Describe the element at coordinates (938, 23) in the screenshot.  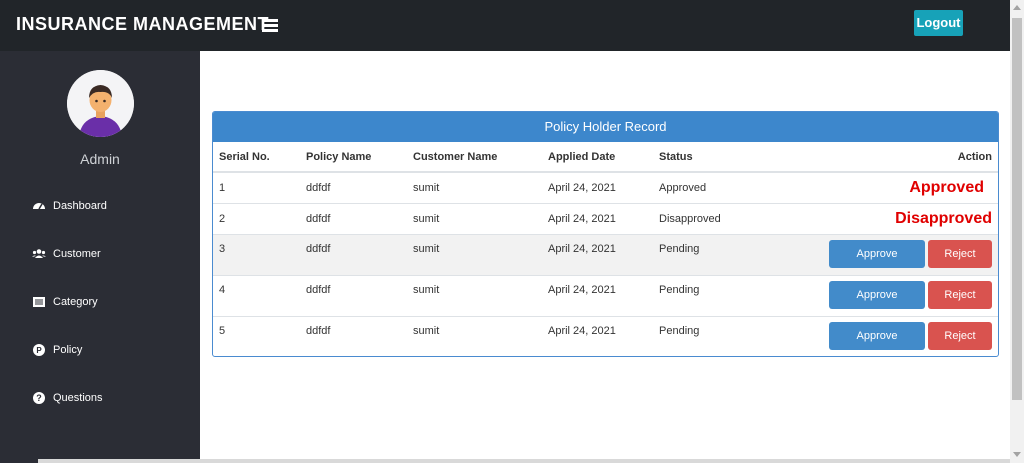
I see `logout-button: Logout` at that location.